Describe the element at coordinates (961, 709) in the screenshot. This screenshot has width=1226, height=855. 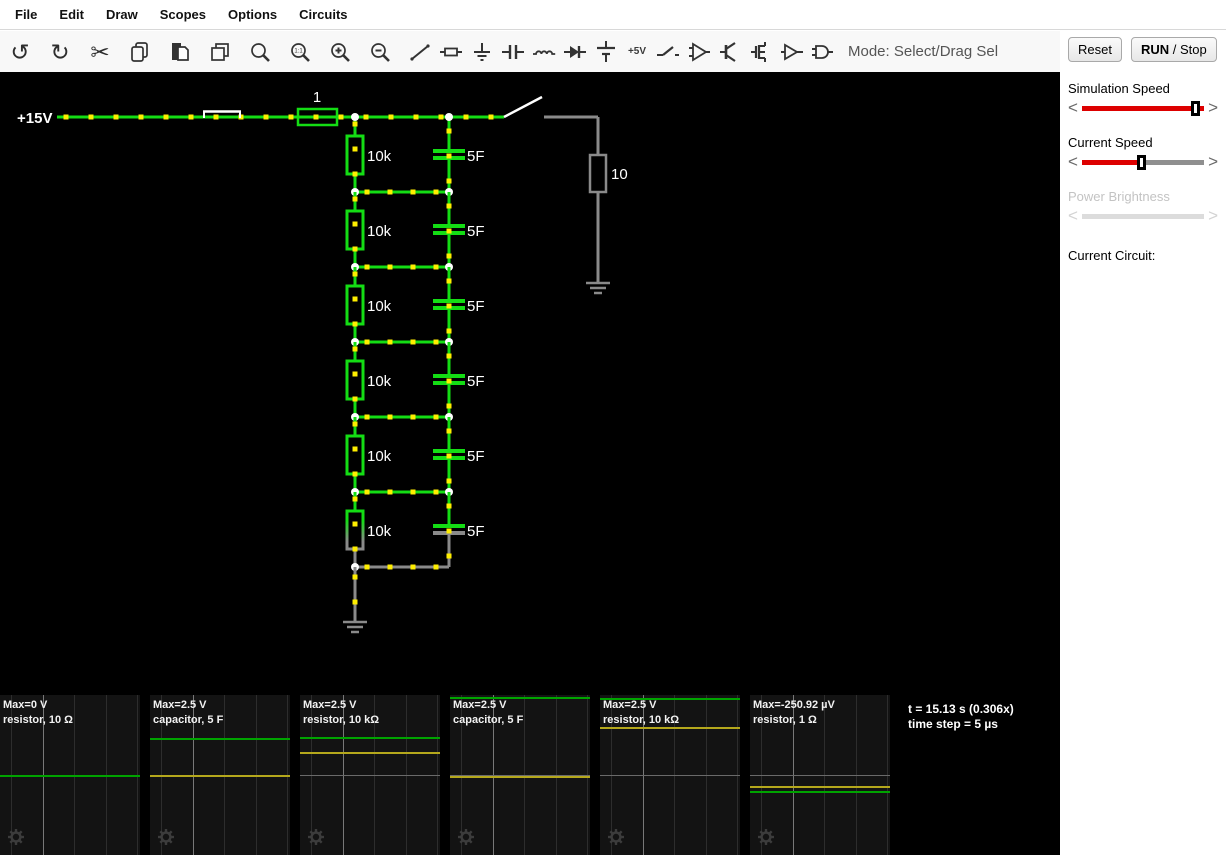
I see `time-value: t = 15.13 s (0.306x)` at that location.